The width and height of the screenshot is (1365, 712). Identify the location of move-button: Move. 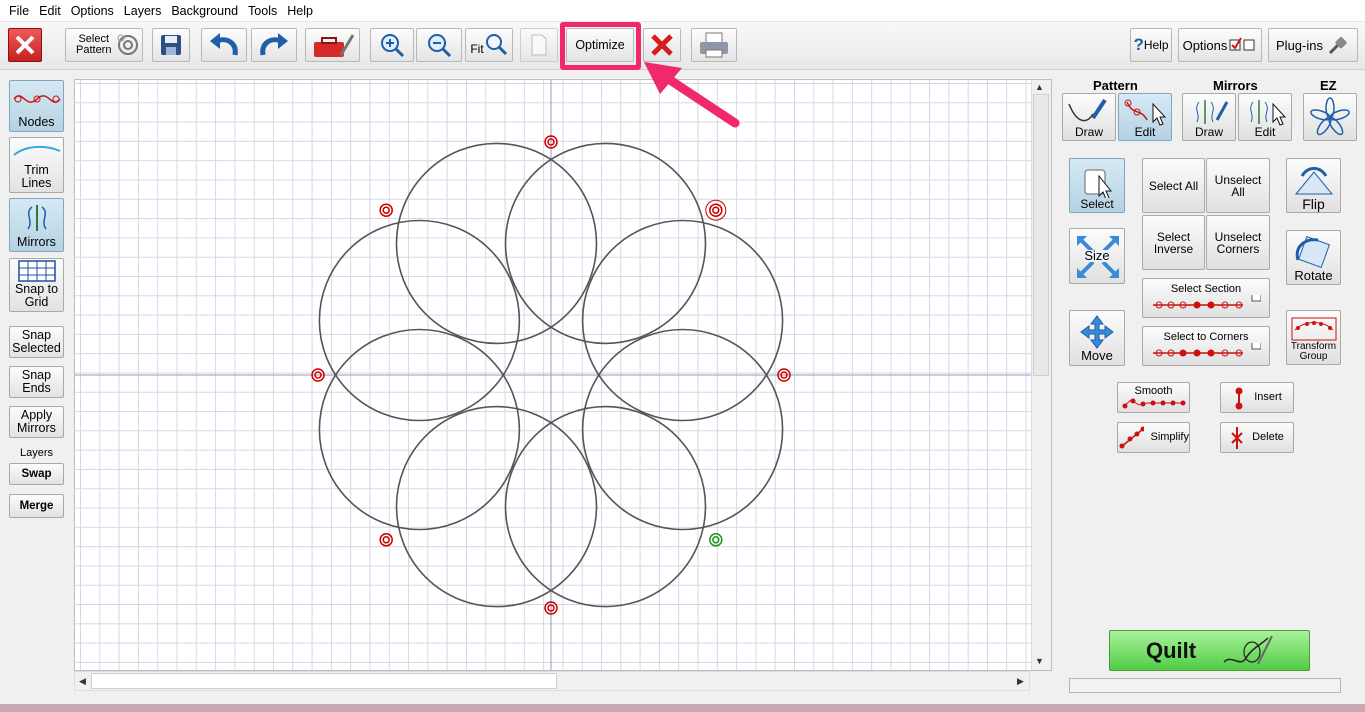
(1097, 338).